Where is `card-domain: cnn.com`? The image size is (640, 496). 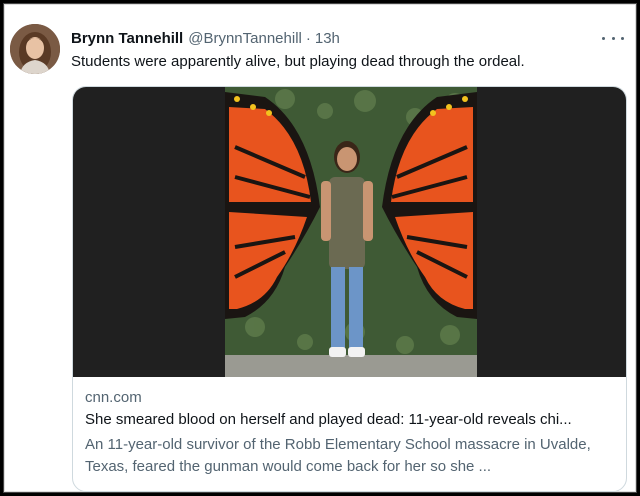 card-domain: cnn.com is located at coordinates (113, 397).